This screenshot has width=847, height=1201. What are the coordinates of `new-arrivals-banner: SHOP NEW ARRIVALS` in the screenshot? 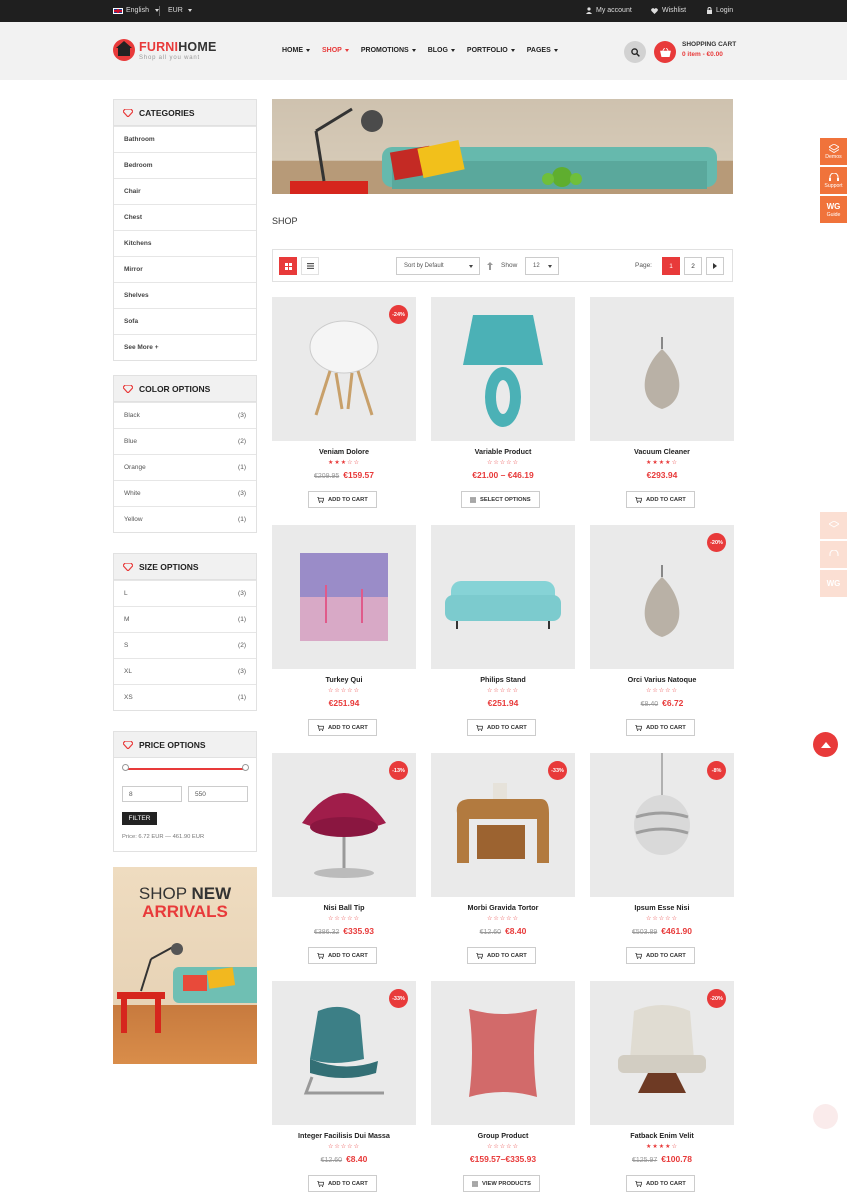 It's located at (185, 965).